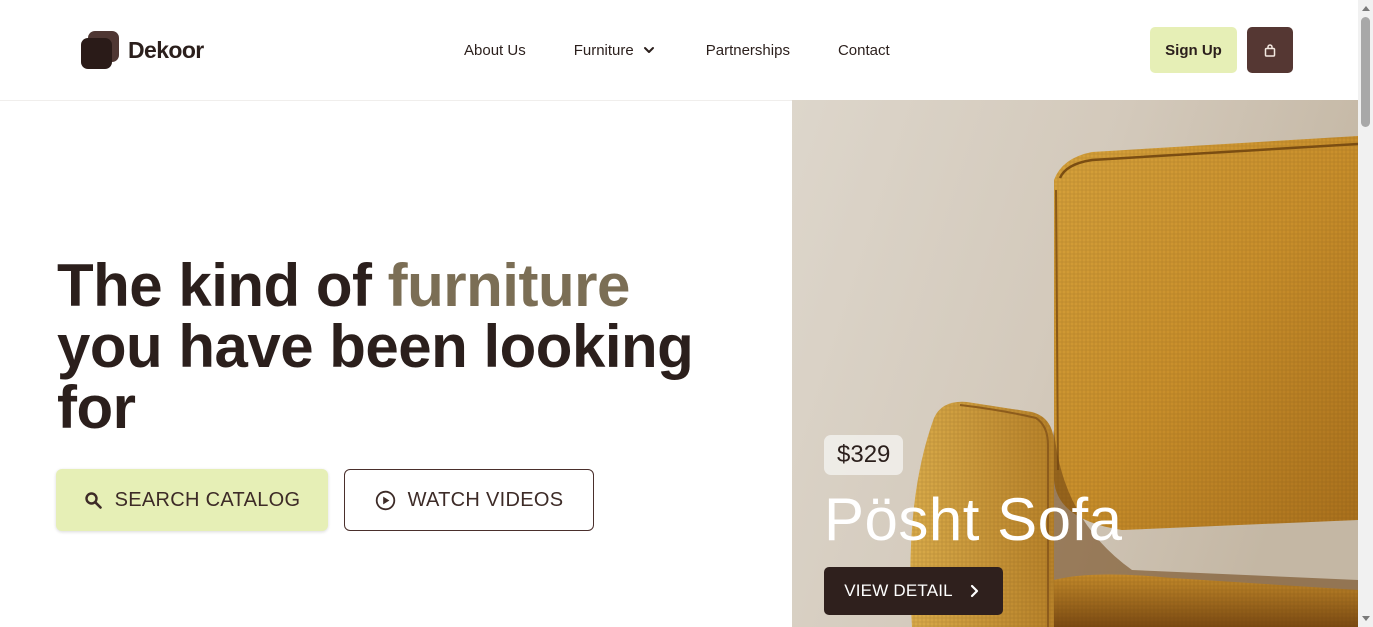  Describe the element at coordinates (864, 50) in the screenshot. I see `nav-item-contact: Contact` at that location.